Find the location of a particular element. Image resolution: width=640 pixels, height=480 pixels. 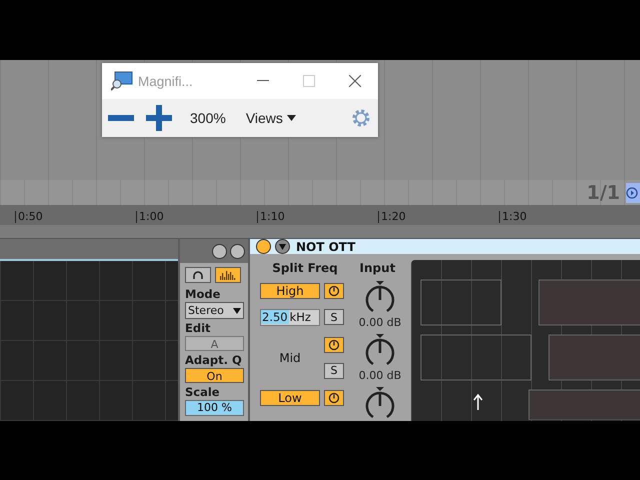

maximize-icon is located at coordinates (309, 81).